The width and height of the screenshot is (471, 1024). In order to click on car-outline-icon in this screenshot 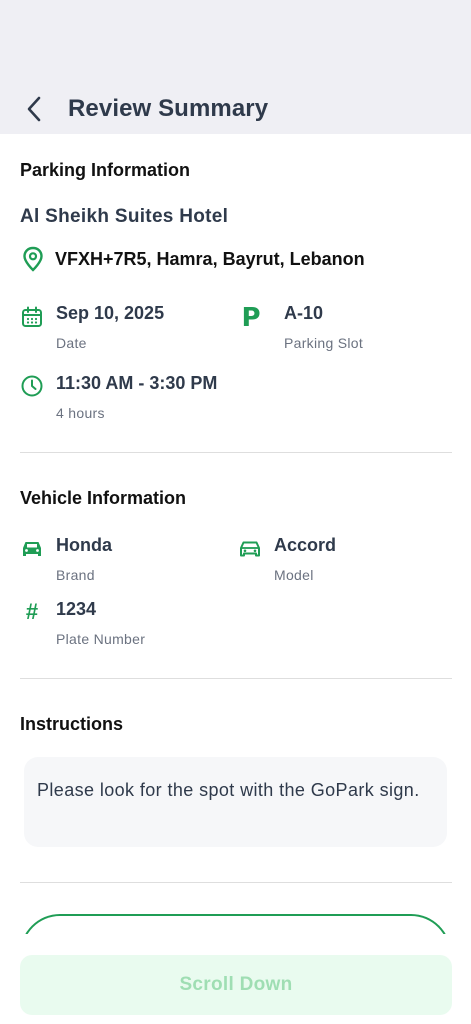, I will do `click(250, 549)`.